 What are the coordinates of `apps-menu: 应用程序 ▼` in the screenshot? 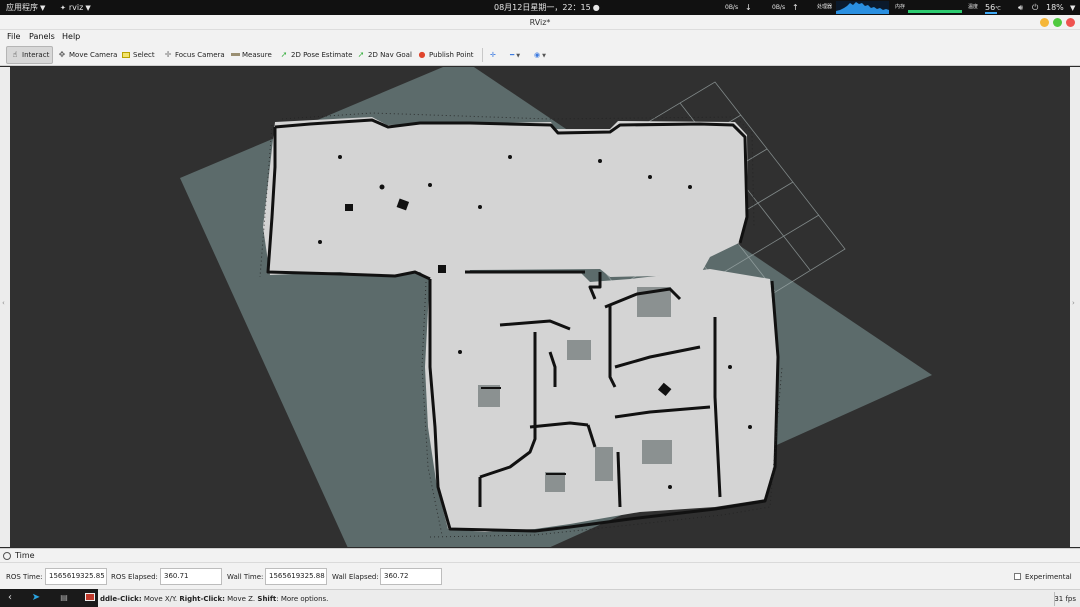 It's located at (25, 7).